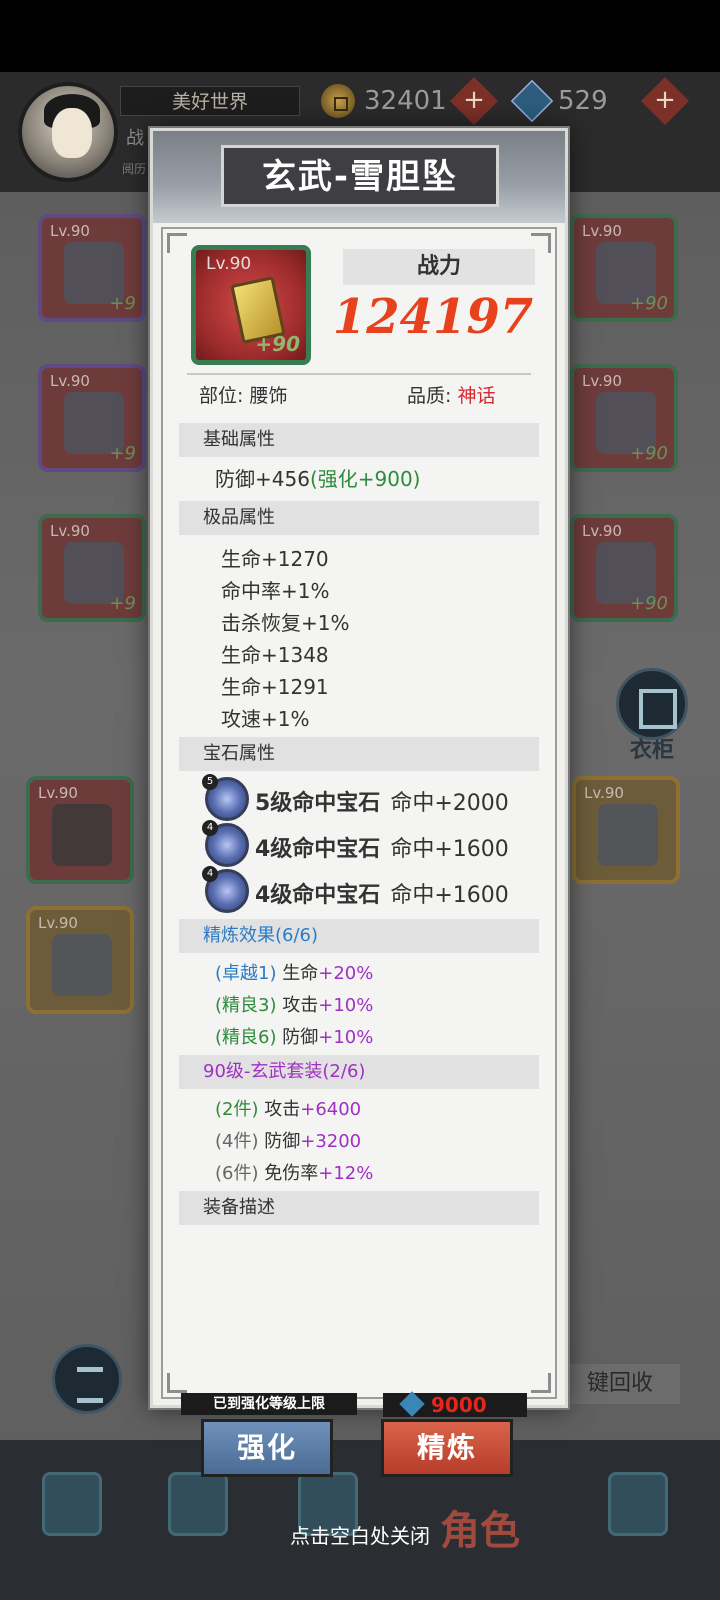 This screenshot has width=720, height=1600. I want to click on bag-slot-1: Lv.90, so click(80, 830).